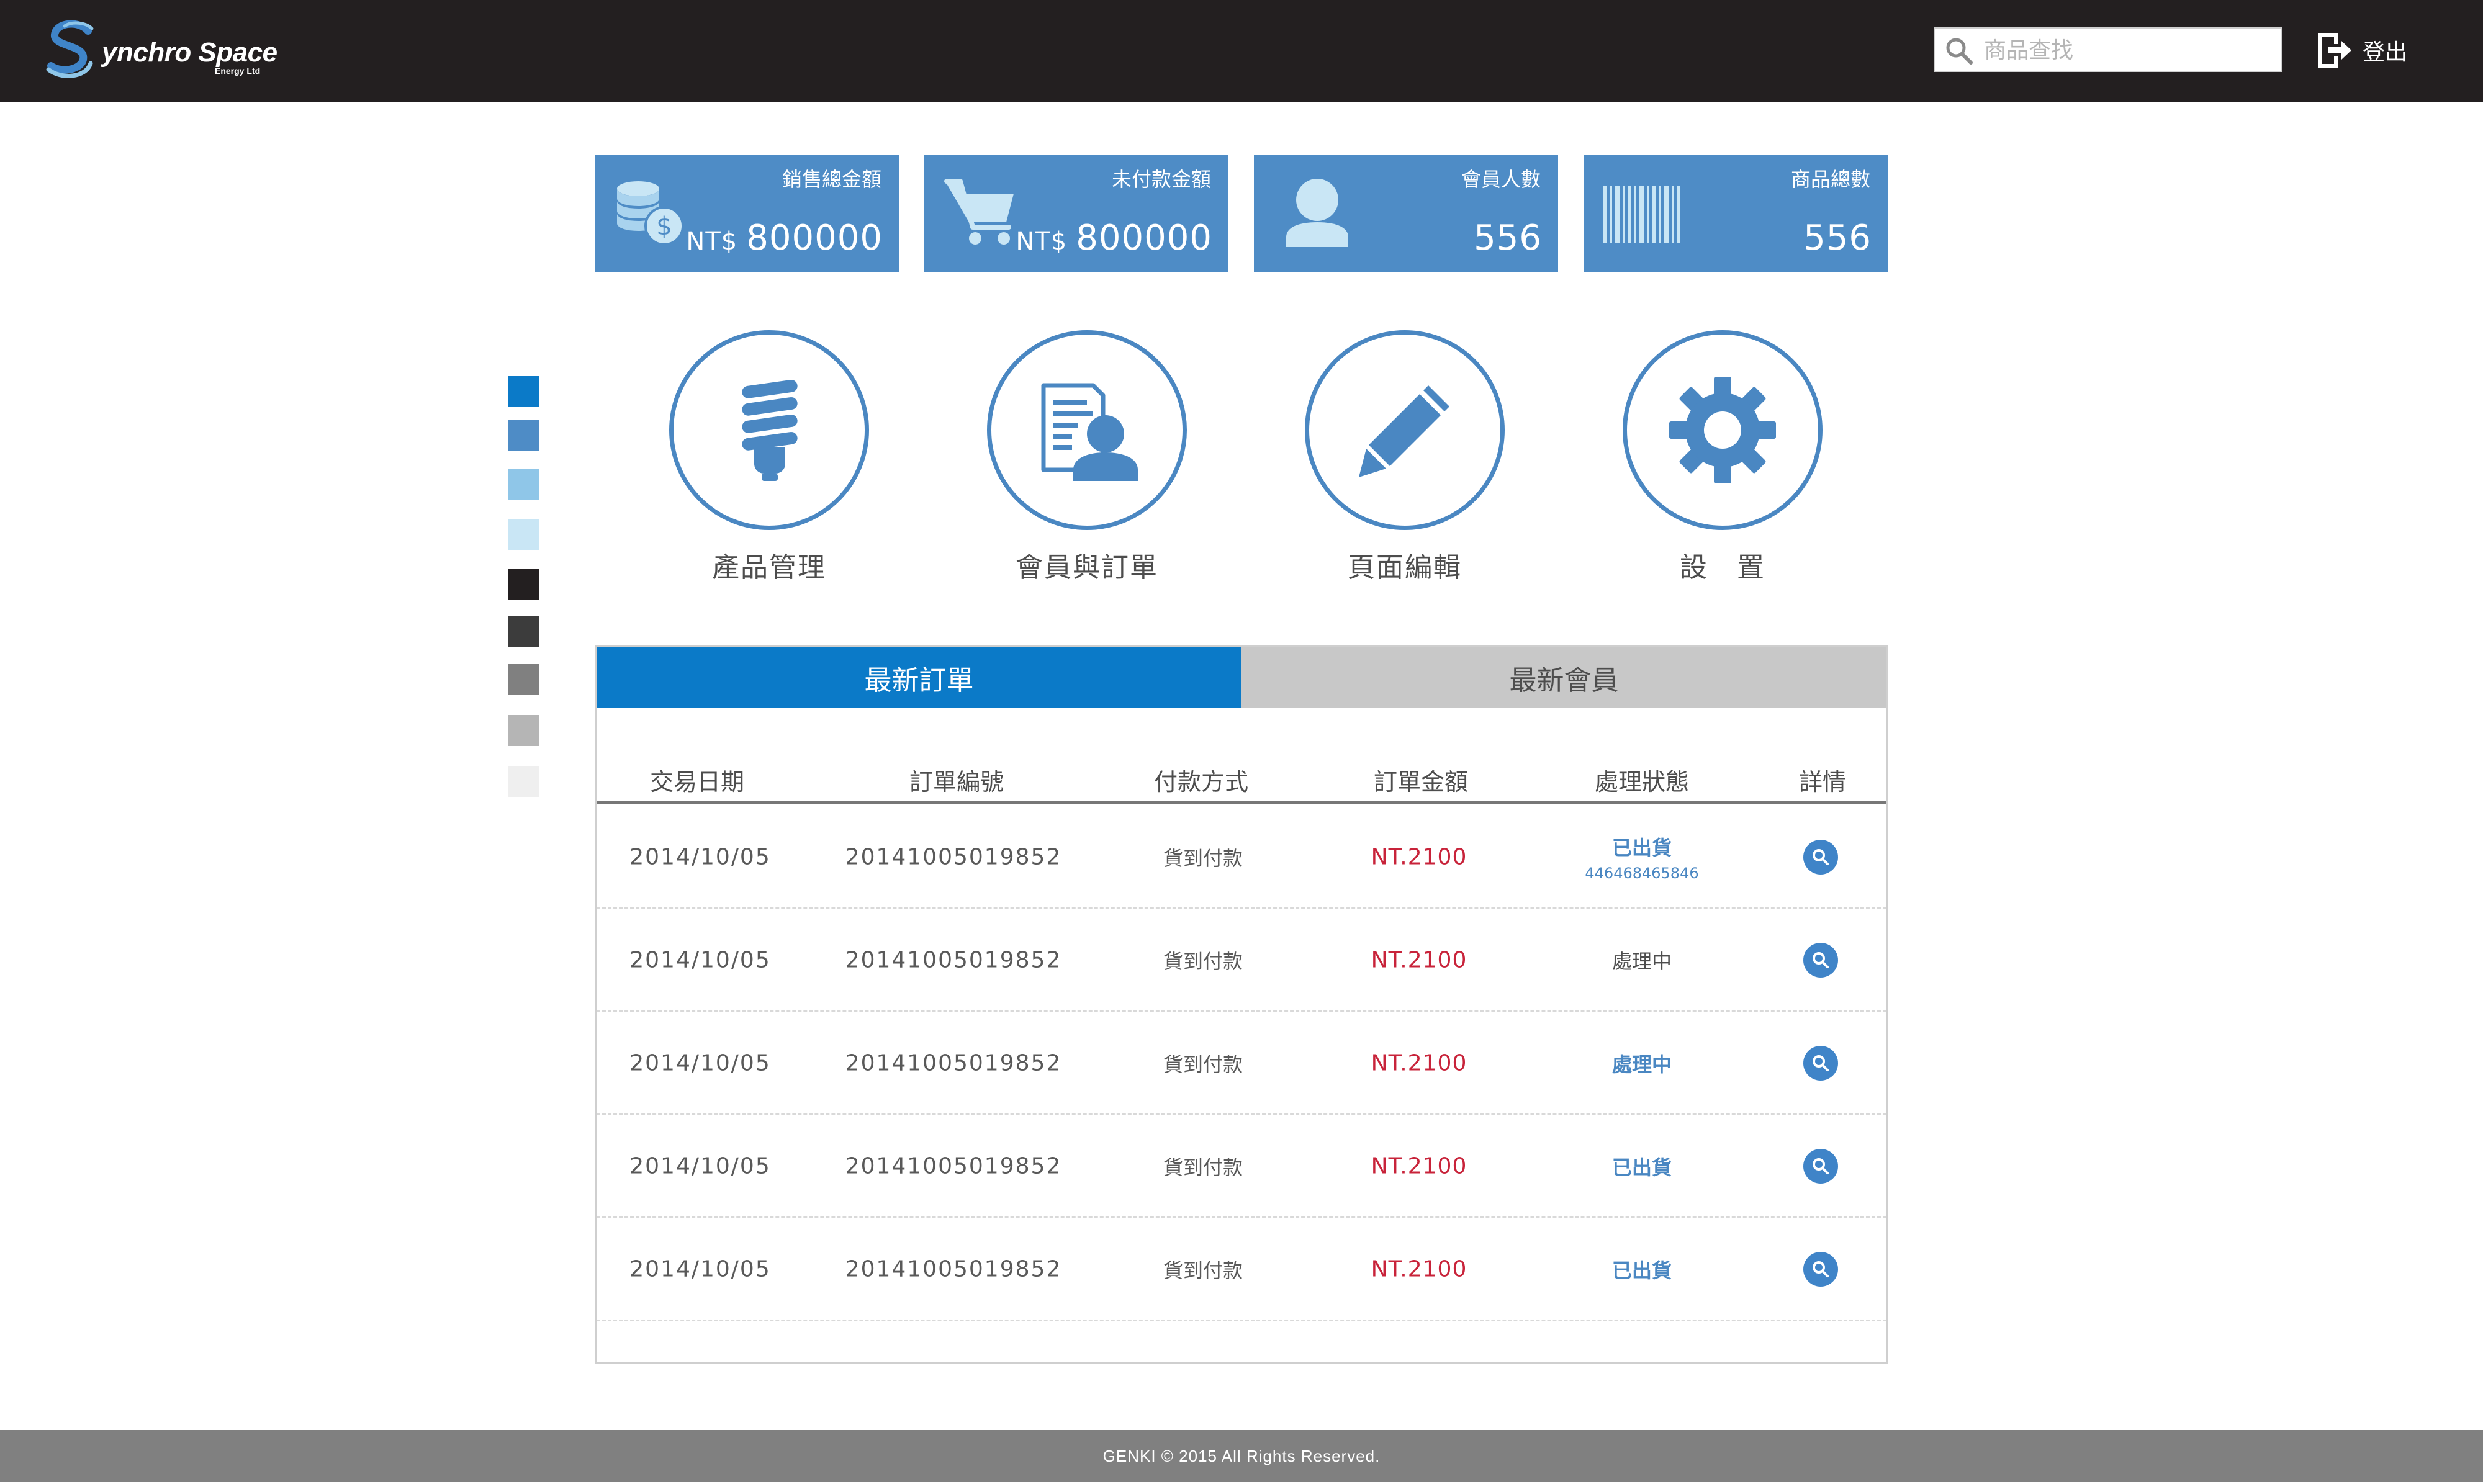 The height and width of the screenshot is (1484, 2483). I want to click on logo-subtitle: Energy Ltd, so click(238, 71).